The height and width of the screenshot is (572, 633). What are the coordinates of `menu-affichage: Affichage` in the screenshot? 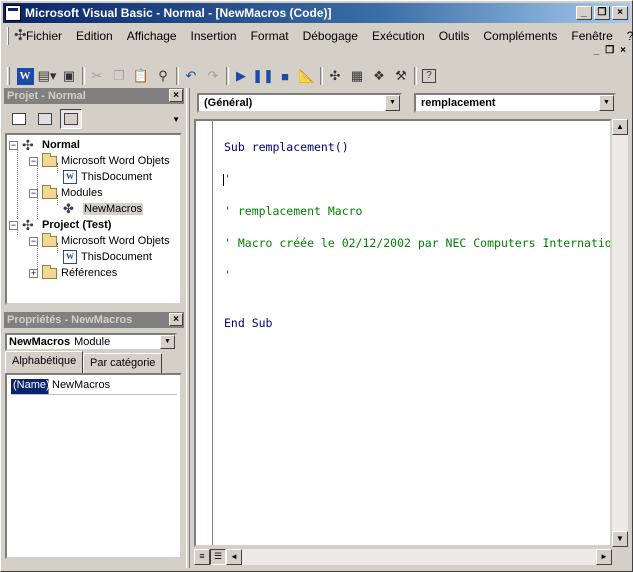 It's located at (152, 36).